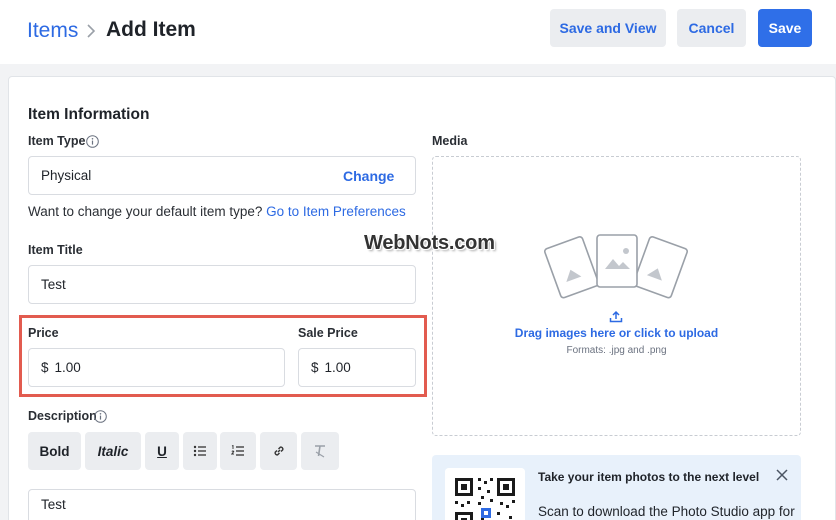 The width and height of the screenshot is (836, 520). I want to click on sale-price-currency: $, so click(315, 367).